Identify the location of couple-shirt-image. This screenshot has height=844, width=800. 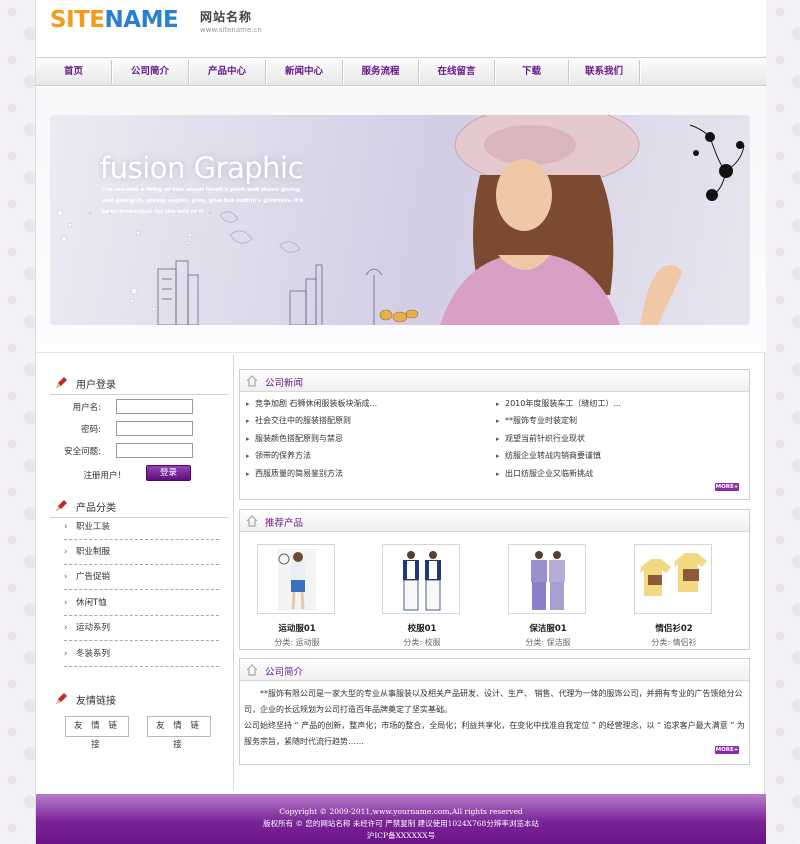
(673, 574).